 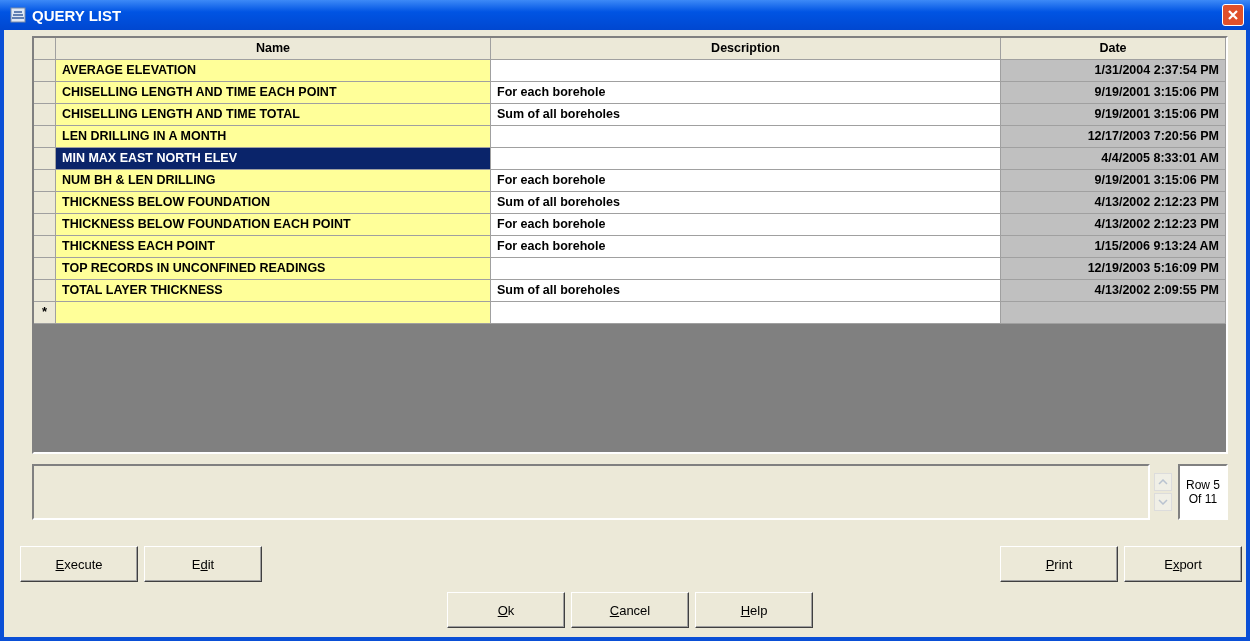 What do you see at coordinates (1113, 269) in the screenshot?
I see `table-cell: 12/19/2003 5:16:09 PM` at bounding box center [1113, 269].